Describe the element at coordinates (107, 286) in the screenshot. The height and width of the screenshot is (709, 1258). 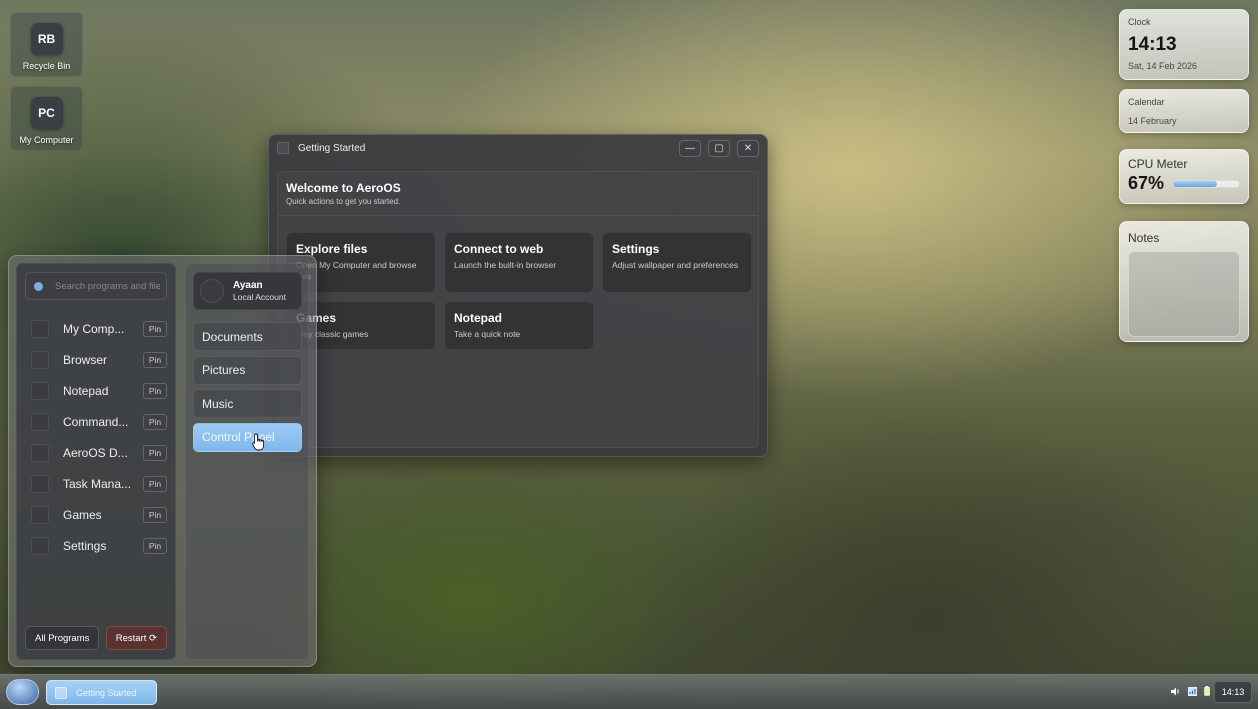
I see `search-input` at that location.